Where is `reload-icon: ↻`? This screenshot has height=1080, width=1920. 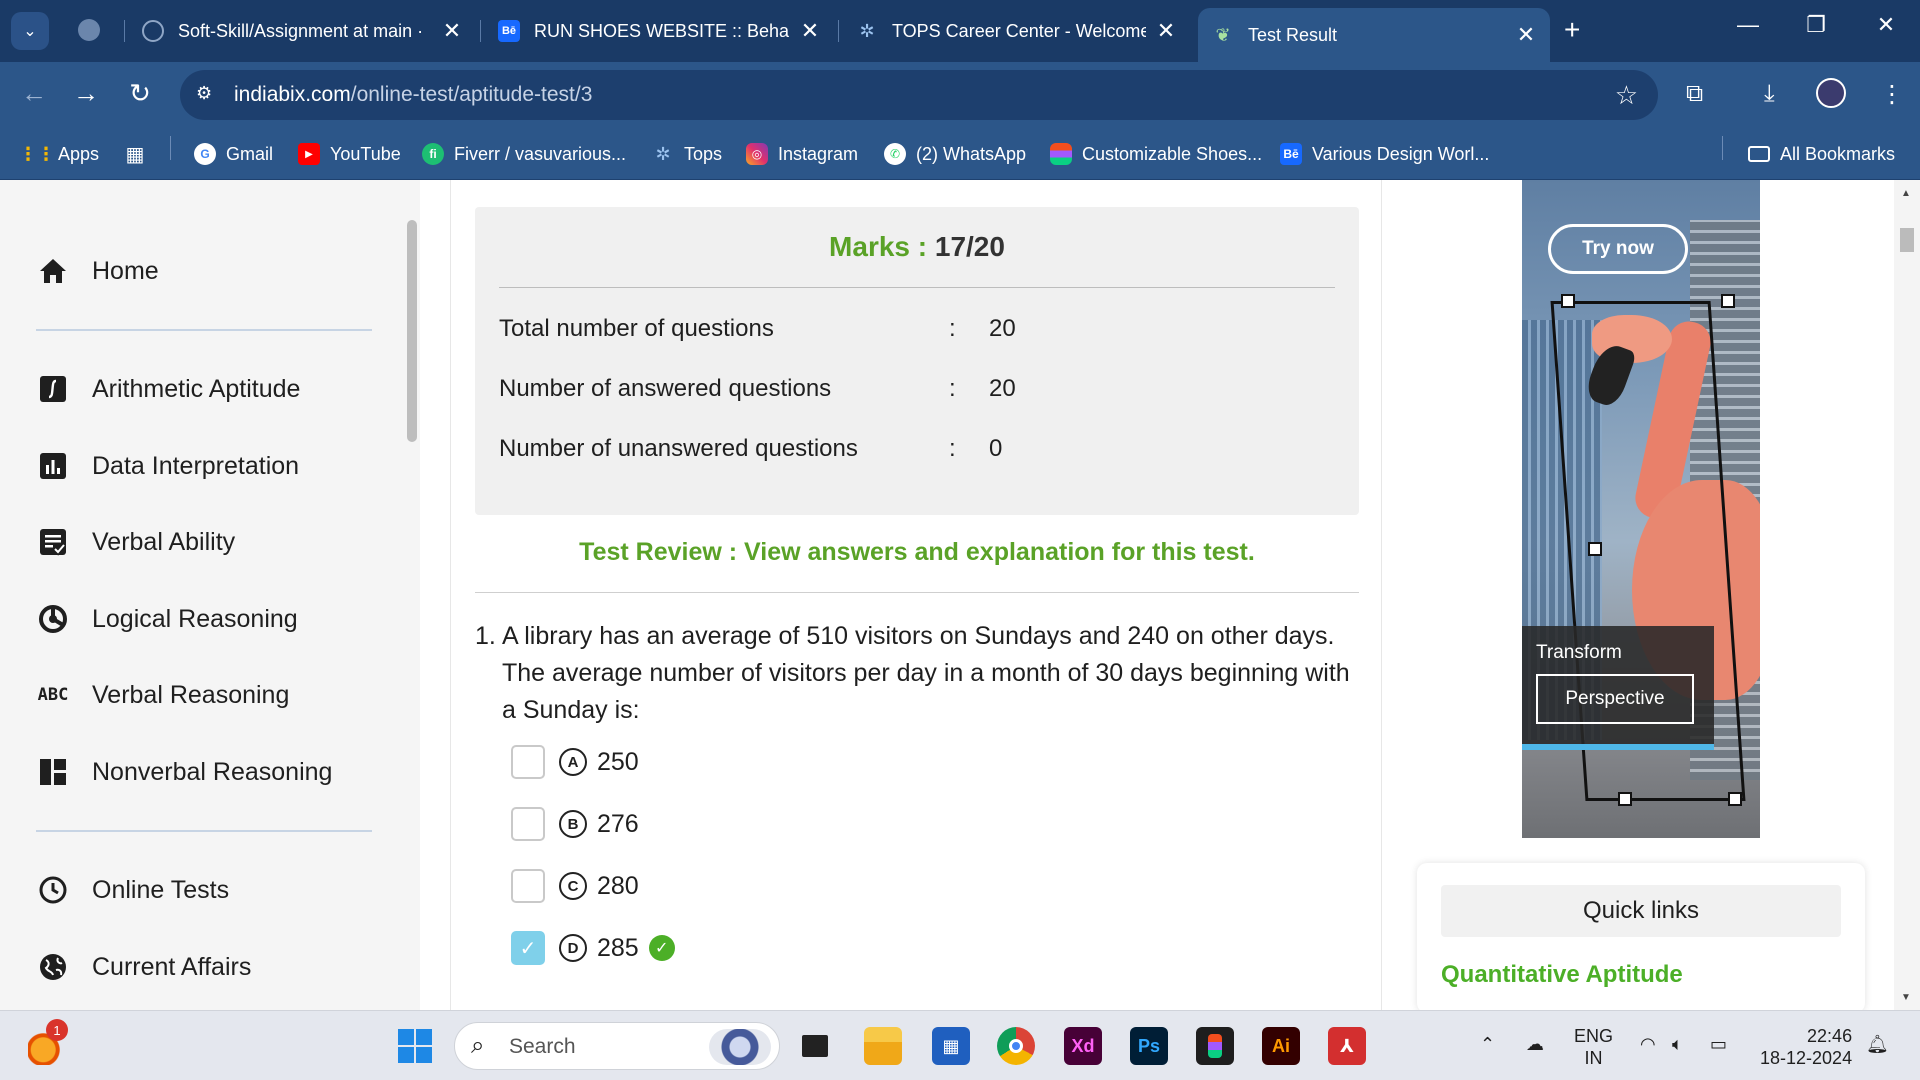
reload-icon: ↻ is located at coordinates (140, 93).